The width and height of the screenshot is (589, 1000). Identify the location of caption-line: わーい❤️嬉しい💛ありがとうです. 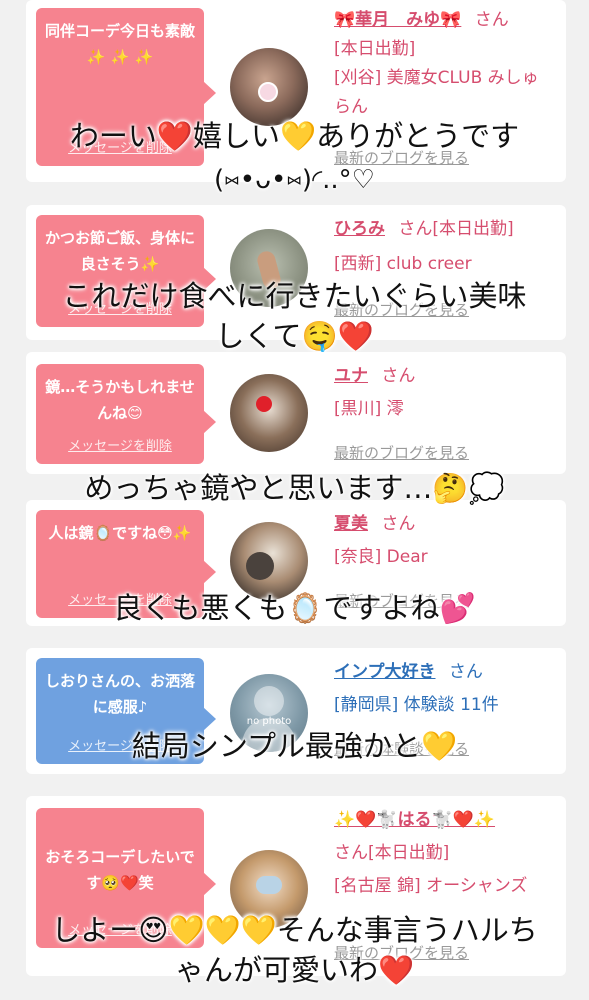
(294, 136).